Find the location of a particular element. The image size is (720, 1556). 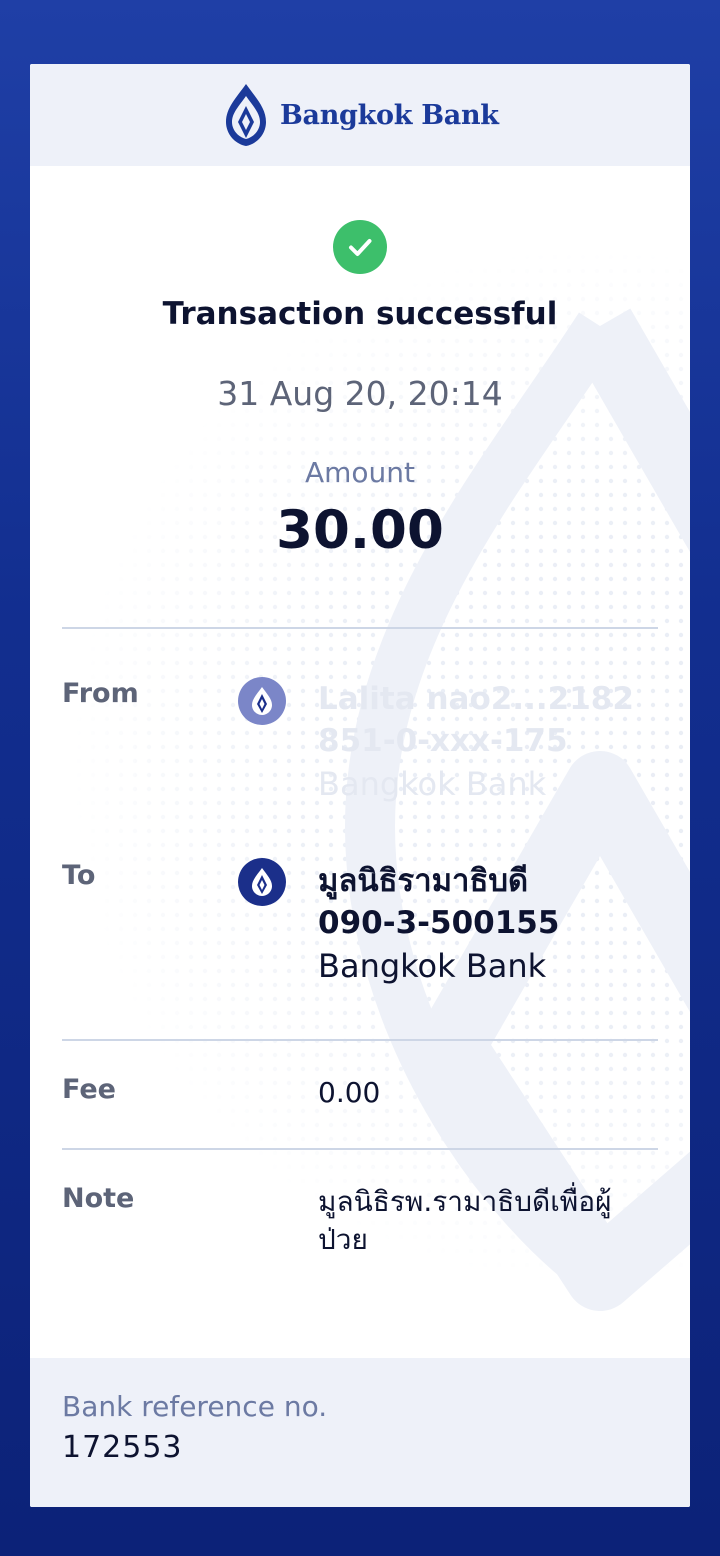

reference-footer: Bank reference no. 172553 is located at coordinates (360, 1432).